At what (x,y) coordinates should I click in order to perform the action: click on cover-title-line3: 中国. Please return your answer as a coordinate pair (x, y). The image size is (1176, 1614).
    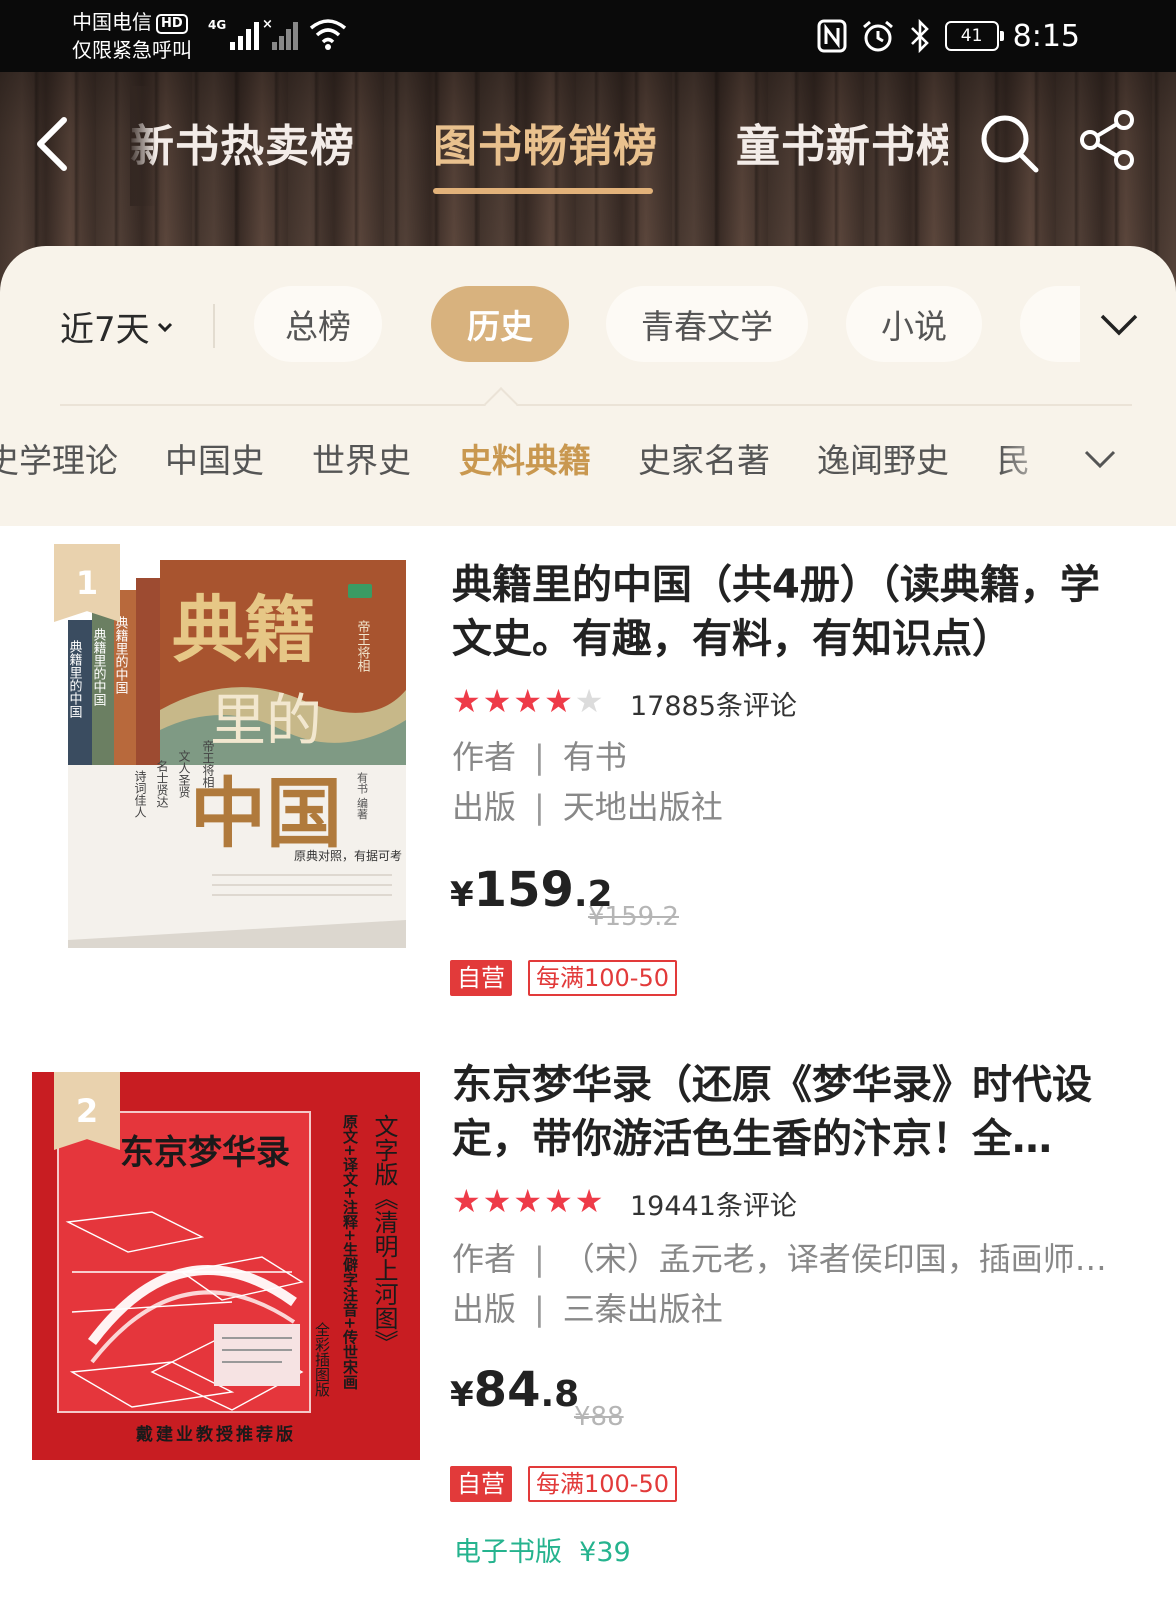
    Looking at the image, I should click on (266, 813).